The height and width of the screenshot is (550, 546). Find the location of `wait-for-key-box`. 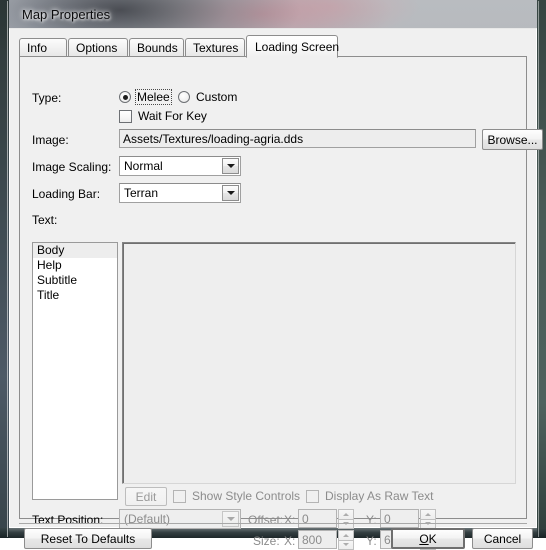

wait-for-key-box is located at coordinates (125, 116).